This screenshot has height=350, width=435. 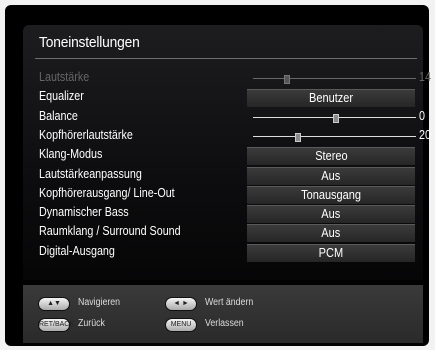 I want to click on menu-row-label: Equalizer, so click(x=61, y=96).